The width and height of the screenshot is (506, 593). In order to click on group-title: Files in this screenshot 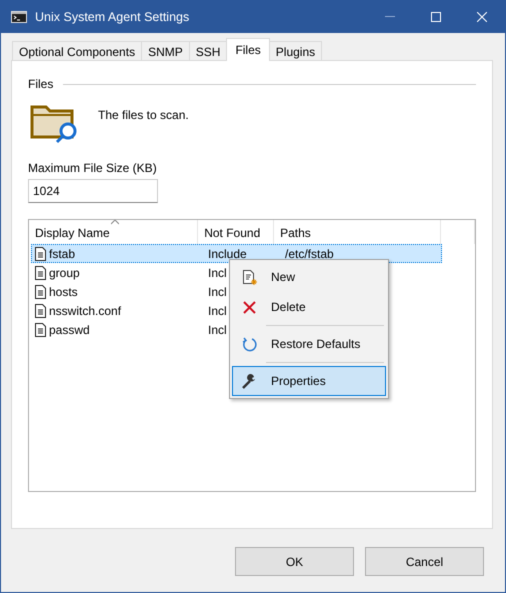, I will do `click(41, 84)`.